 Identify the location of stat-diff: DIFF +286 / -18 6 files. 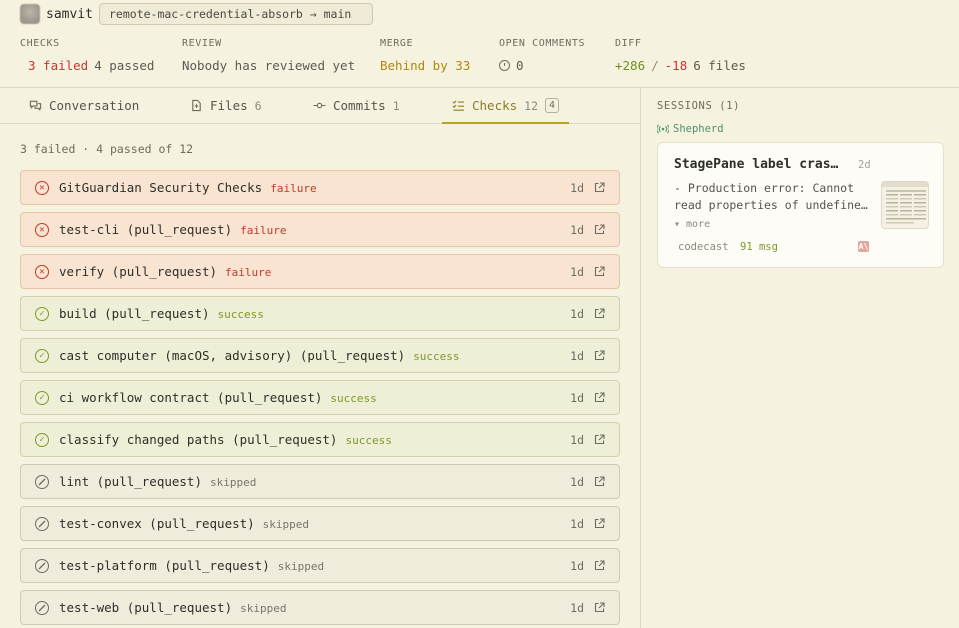
(680, 55).